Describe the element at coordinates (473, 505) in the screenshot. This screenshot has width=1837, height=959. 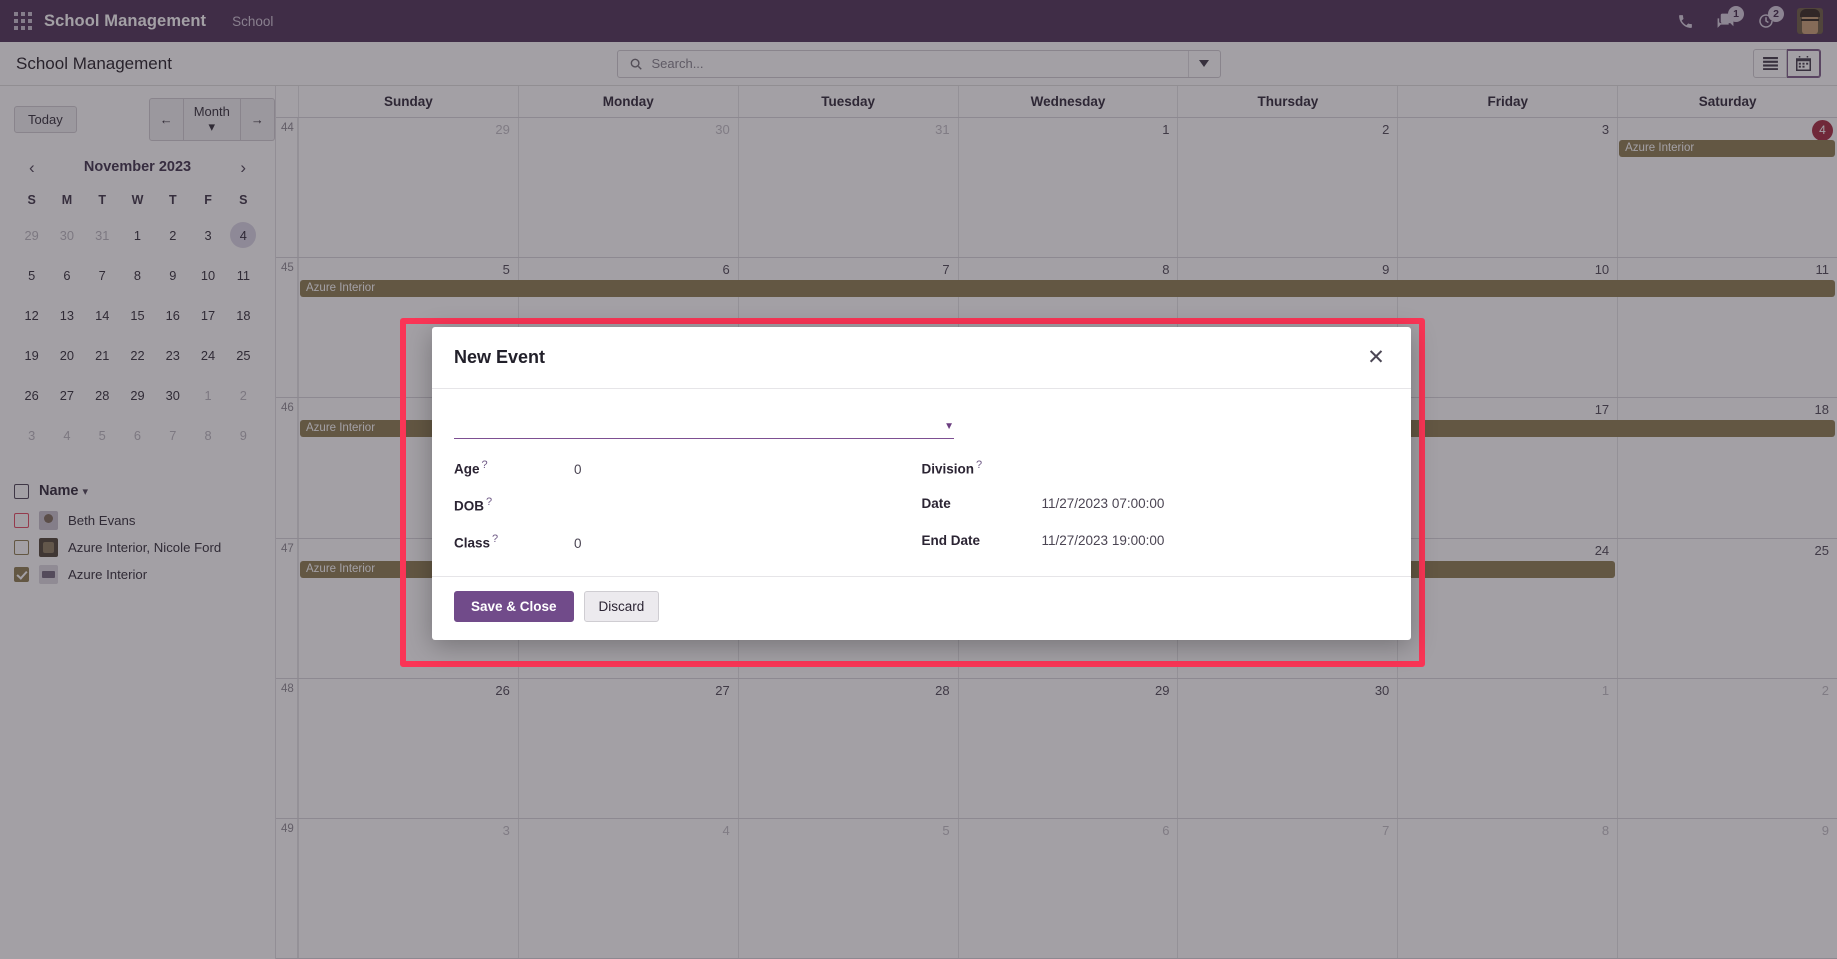
I see `field-label: DOB?` at that location.